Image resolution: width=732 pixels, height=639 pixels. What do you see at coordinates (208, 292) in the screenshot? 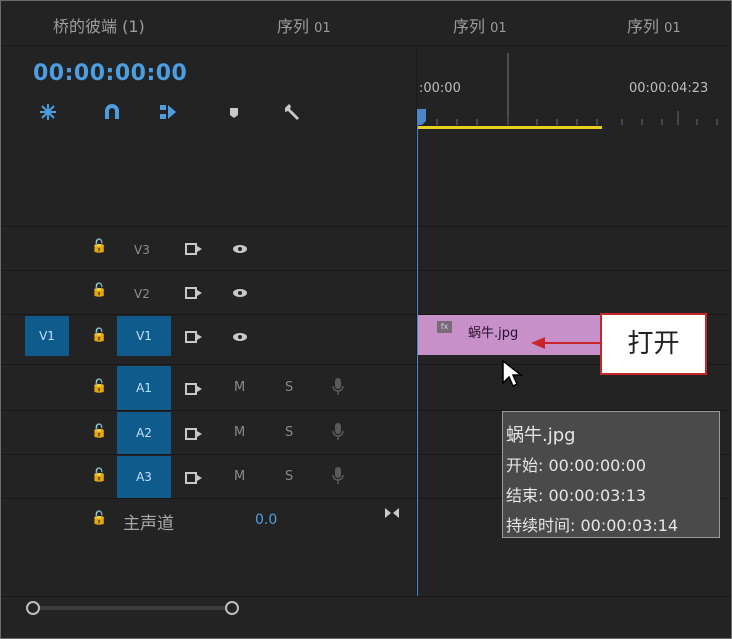
I see `track-row-v2: 🔓 V2` at bounding box center [208, 292].